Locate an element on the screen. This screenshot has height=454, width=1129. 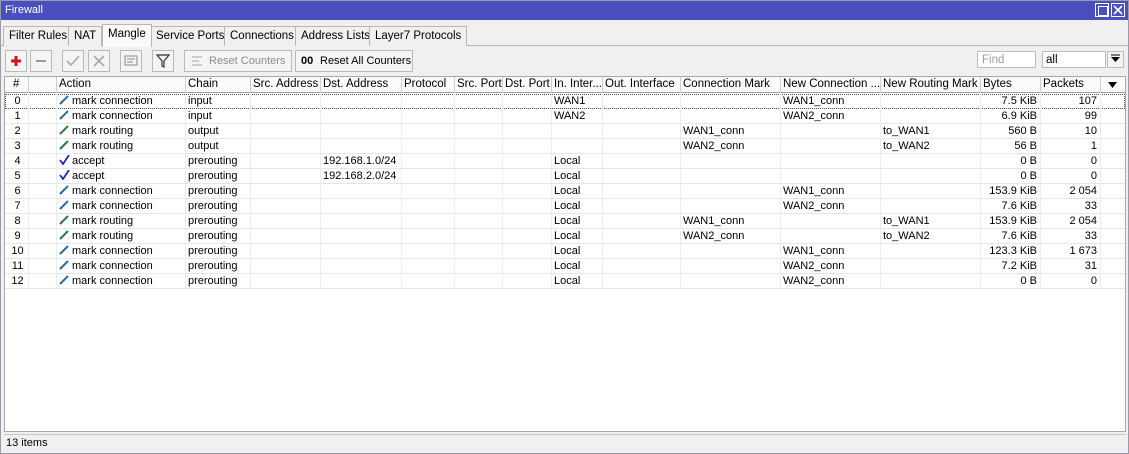
filter-dropdown-button is located at coordinates (1115, 59).